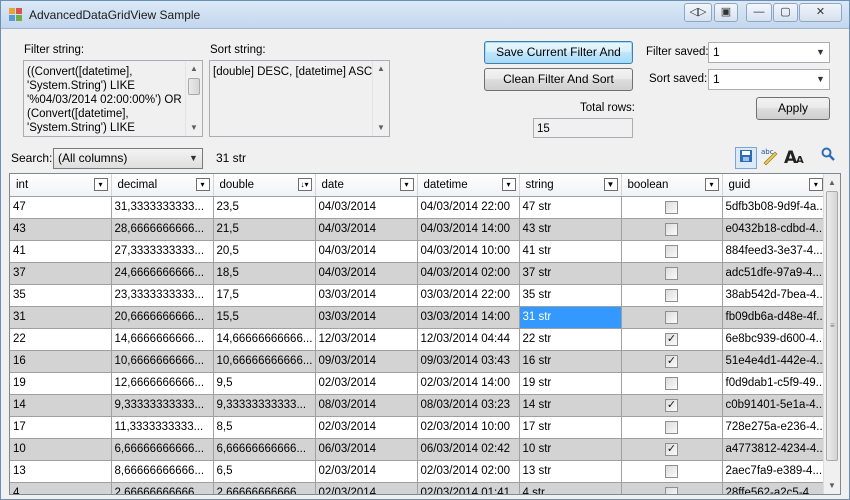  What do you see at coordinates (193, 98) in the screenshot?
I see `filter-scrollbar: ▲ ▼` at bounding box center [193, 98].